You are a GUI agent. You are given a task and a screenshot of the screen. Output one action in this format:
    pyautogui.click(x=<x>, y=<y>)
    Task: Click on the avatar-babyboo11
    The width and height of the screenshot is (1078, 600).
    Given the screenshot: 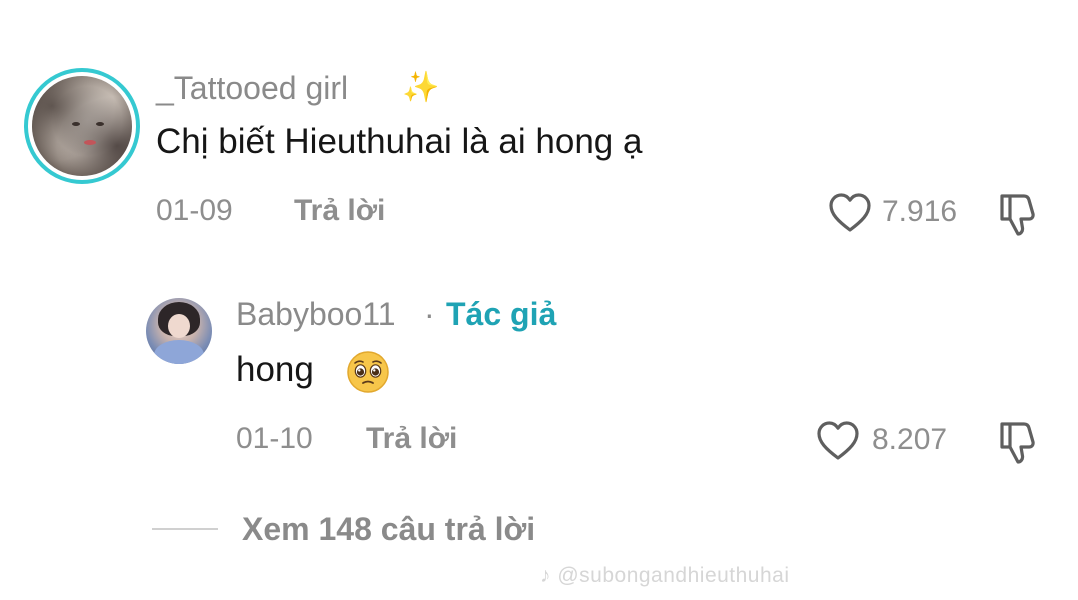 What is the action you would take?
    pyautogui.click(x=179, y=331)
    